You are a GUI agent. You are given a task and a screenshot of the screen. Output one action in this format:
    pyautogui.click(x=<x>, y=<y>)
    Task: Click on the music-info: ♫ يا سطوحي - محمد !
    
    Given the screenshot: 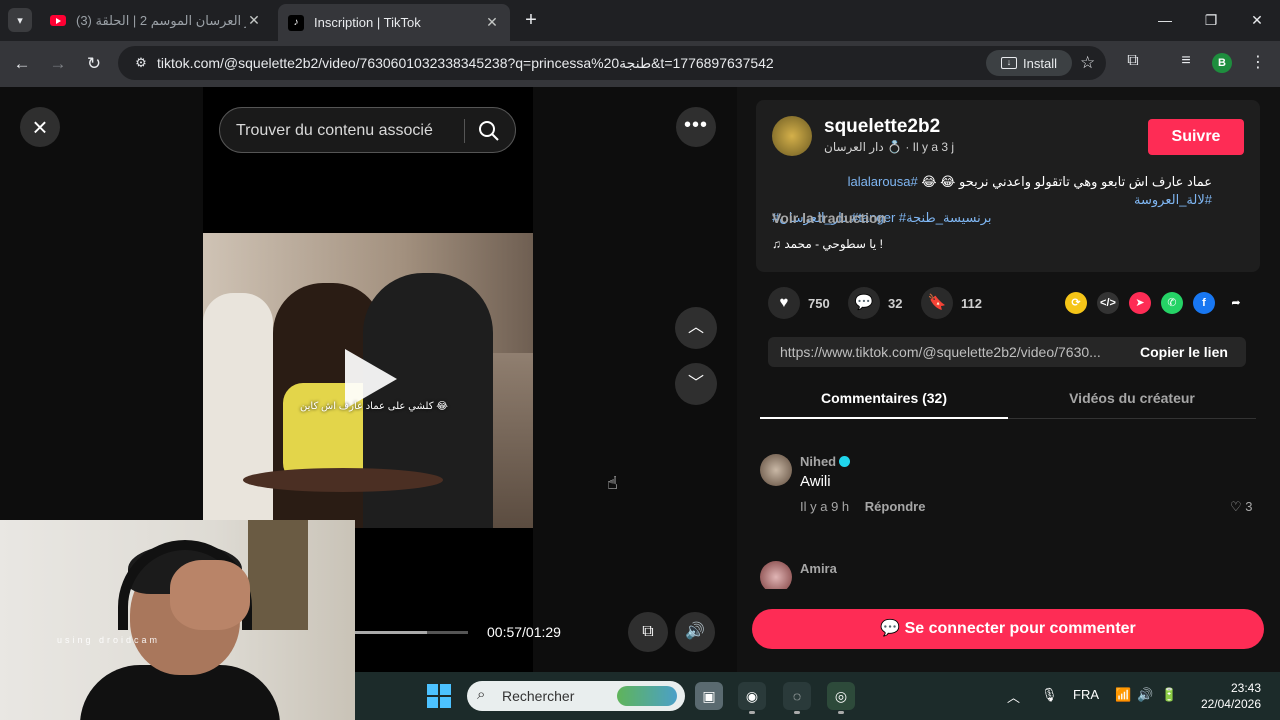 What is the action you would take?
    pyautogui.click(x=827, y=244)
    